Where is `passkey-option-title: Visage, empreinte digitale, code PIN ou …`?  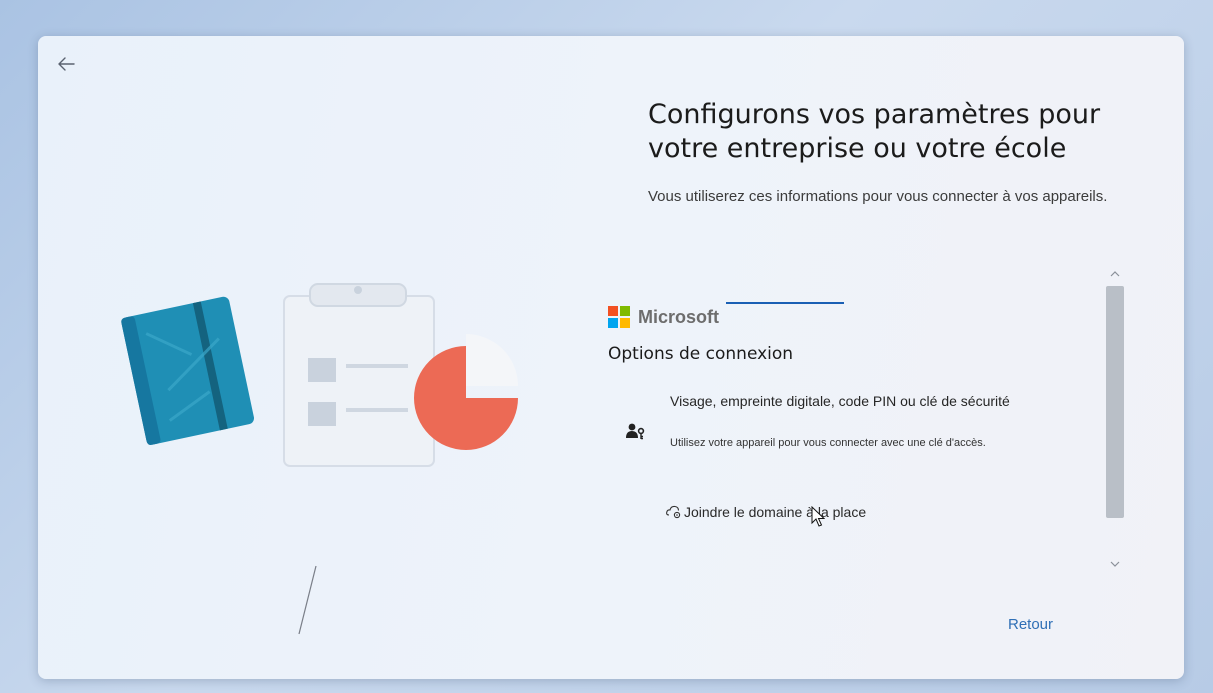 passkey-option-title: Visage, empreinte digitale, code PIN ou … is located at coordinates (840, 401).